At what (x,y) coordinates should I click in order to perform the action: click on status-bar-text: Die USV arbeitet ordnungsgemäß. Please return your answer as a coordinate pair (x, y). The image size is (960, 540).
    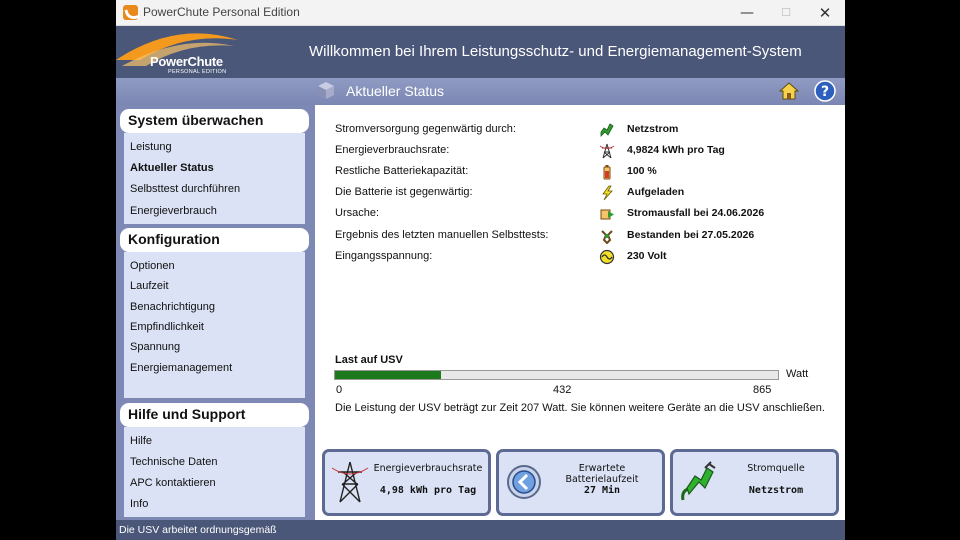
    Looking at the image, I should click on (198, 530).